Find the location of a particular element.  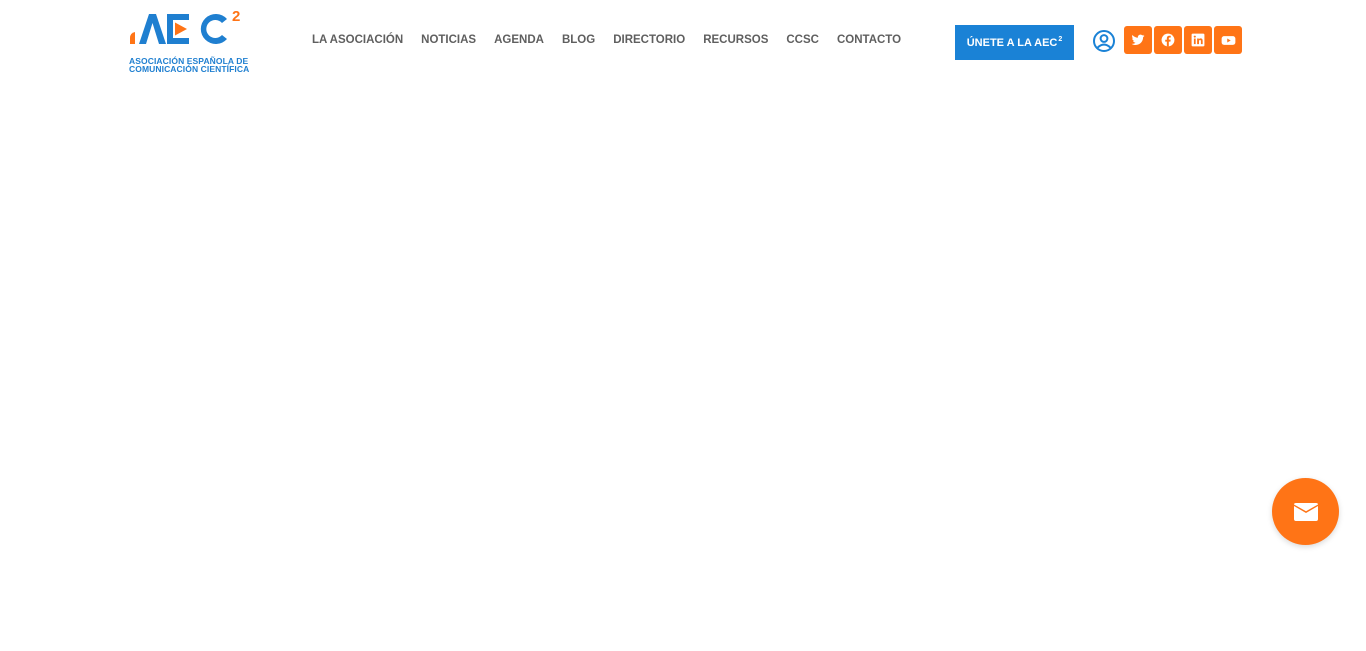

facebook-link is located at coordinates (1168, 40).